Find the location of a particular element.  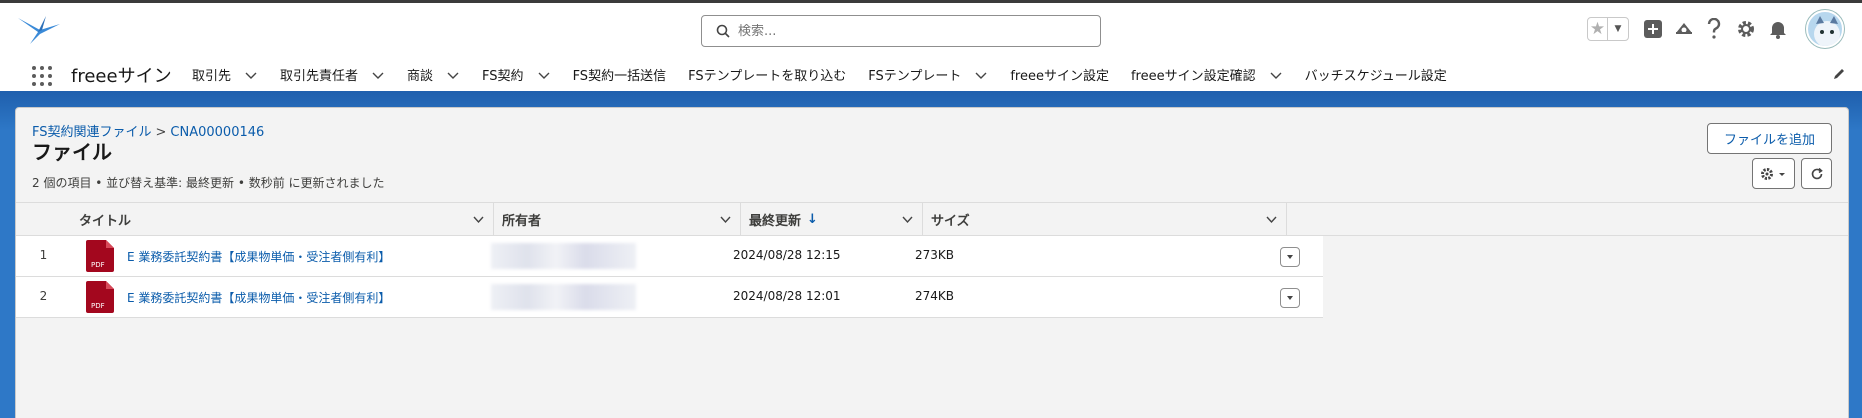

refresh-button is located at coordinates (1816, 173).